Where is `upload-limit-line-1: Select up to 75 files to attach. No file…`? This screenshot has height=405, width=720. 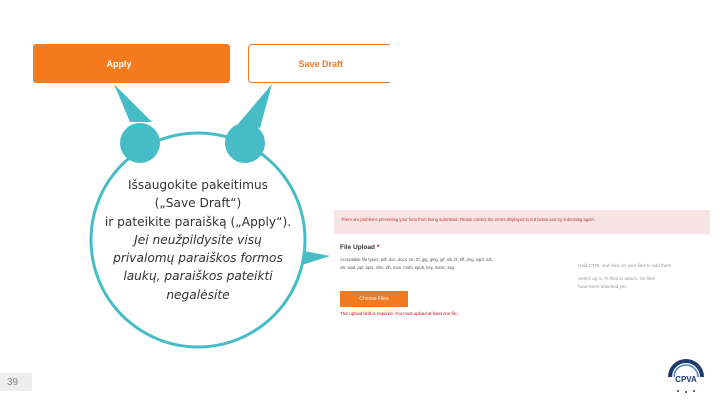
upload-limit-line-1: Select up to 75 files to attach. No file… is located at coordinates (616, 278).